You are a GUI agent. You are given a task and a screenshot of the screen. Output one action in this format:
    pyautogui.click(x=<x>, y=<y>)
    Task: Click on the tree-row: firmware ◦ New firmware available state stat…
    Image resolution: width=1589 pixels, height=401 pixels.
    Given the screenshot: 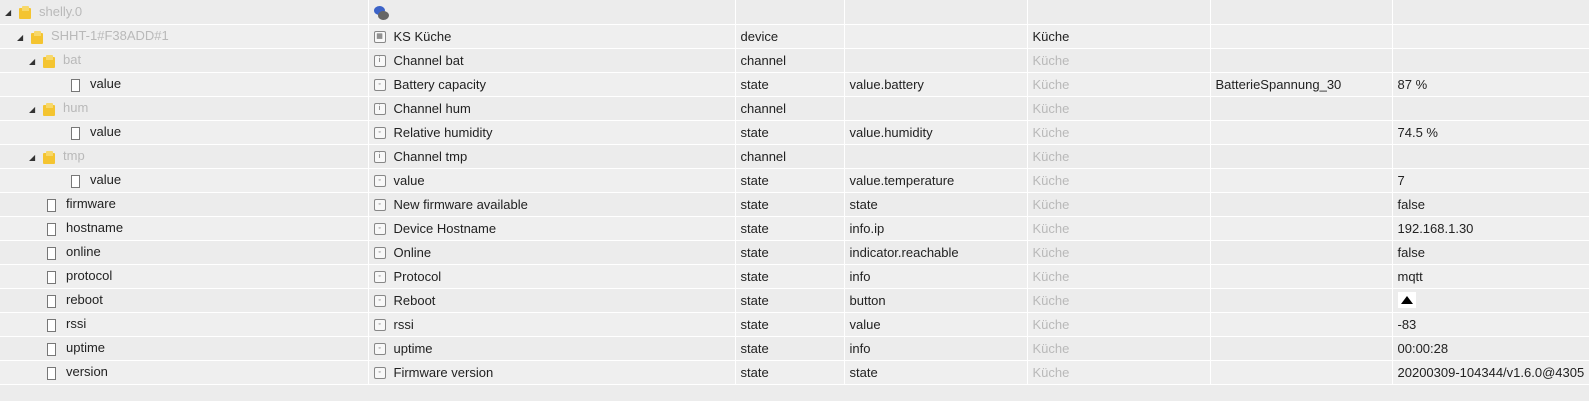 What is the action you would take?
    pyautogui.click(x=794, y=204)
    